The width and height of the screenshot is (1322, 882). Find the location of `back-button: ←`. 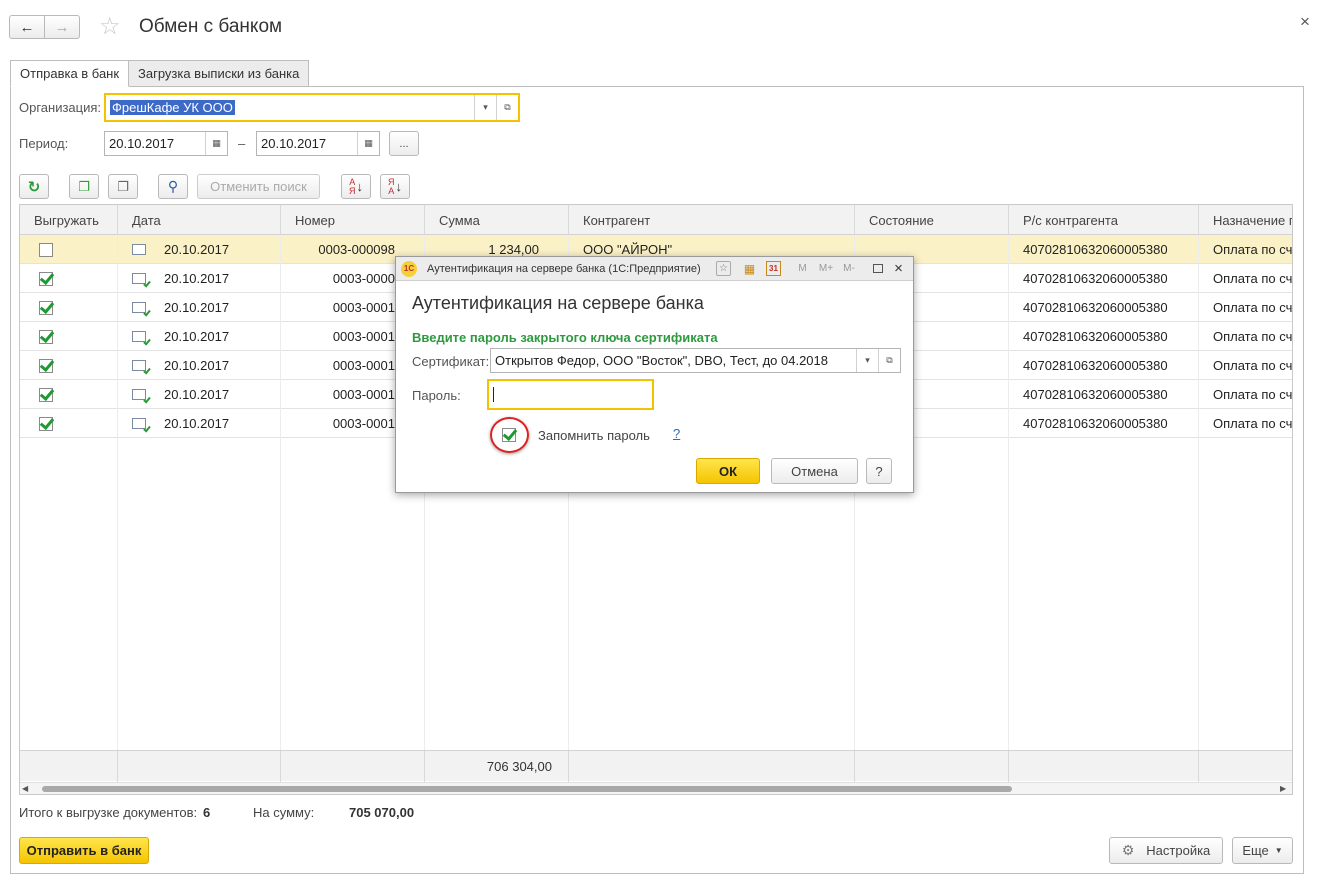

back-button: ← is located at coordinates (27, 27).